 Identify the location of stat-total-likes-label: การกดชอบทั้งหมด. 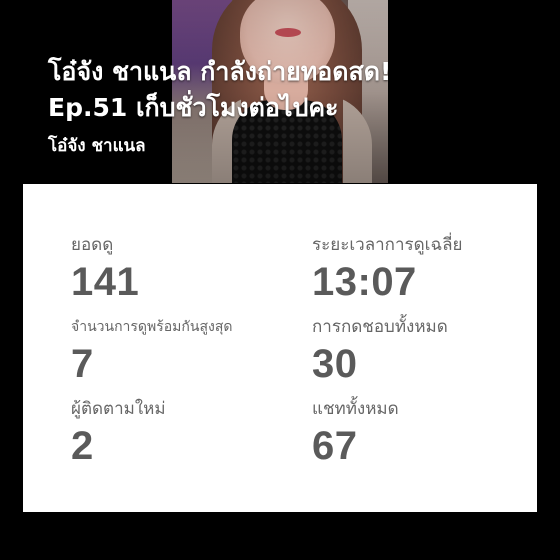
(380, 327).